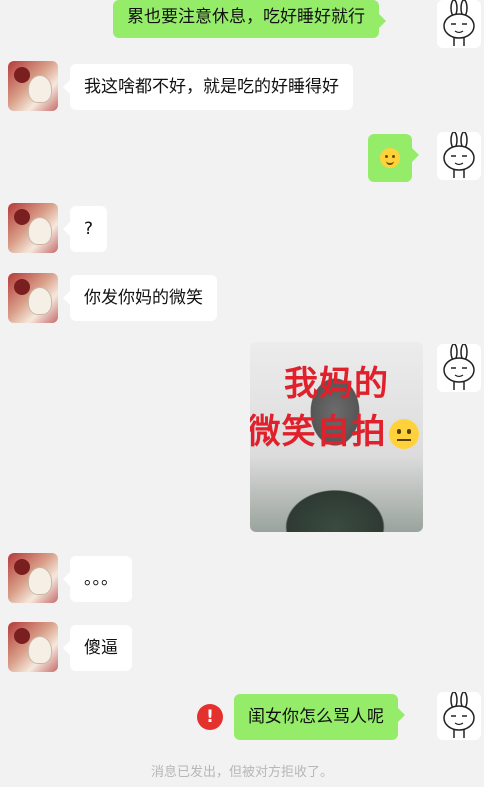  I want to click on neutral-face-emoji-icon, so click(403, 433).